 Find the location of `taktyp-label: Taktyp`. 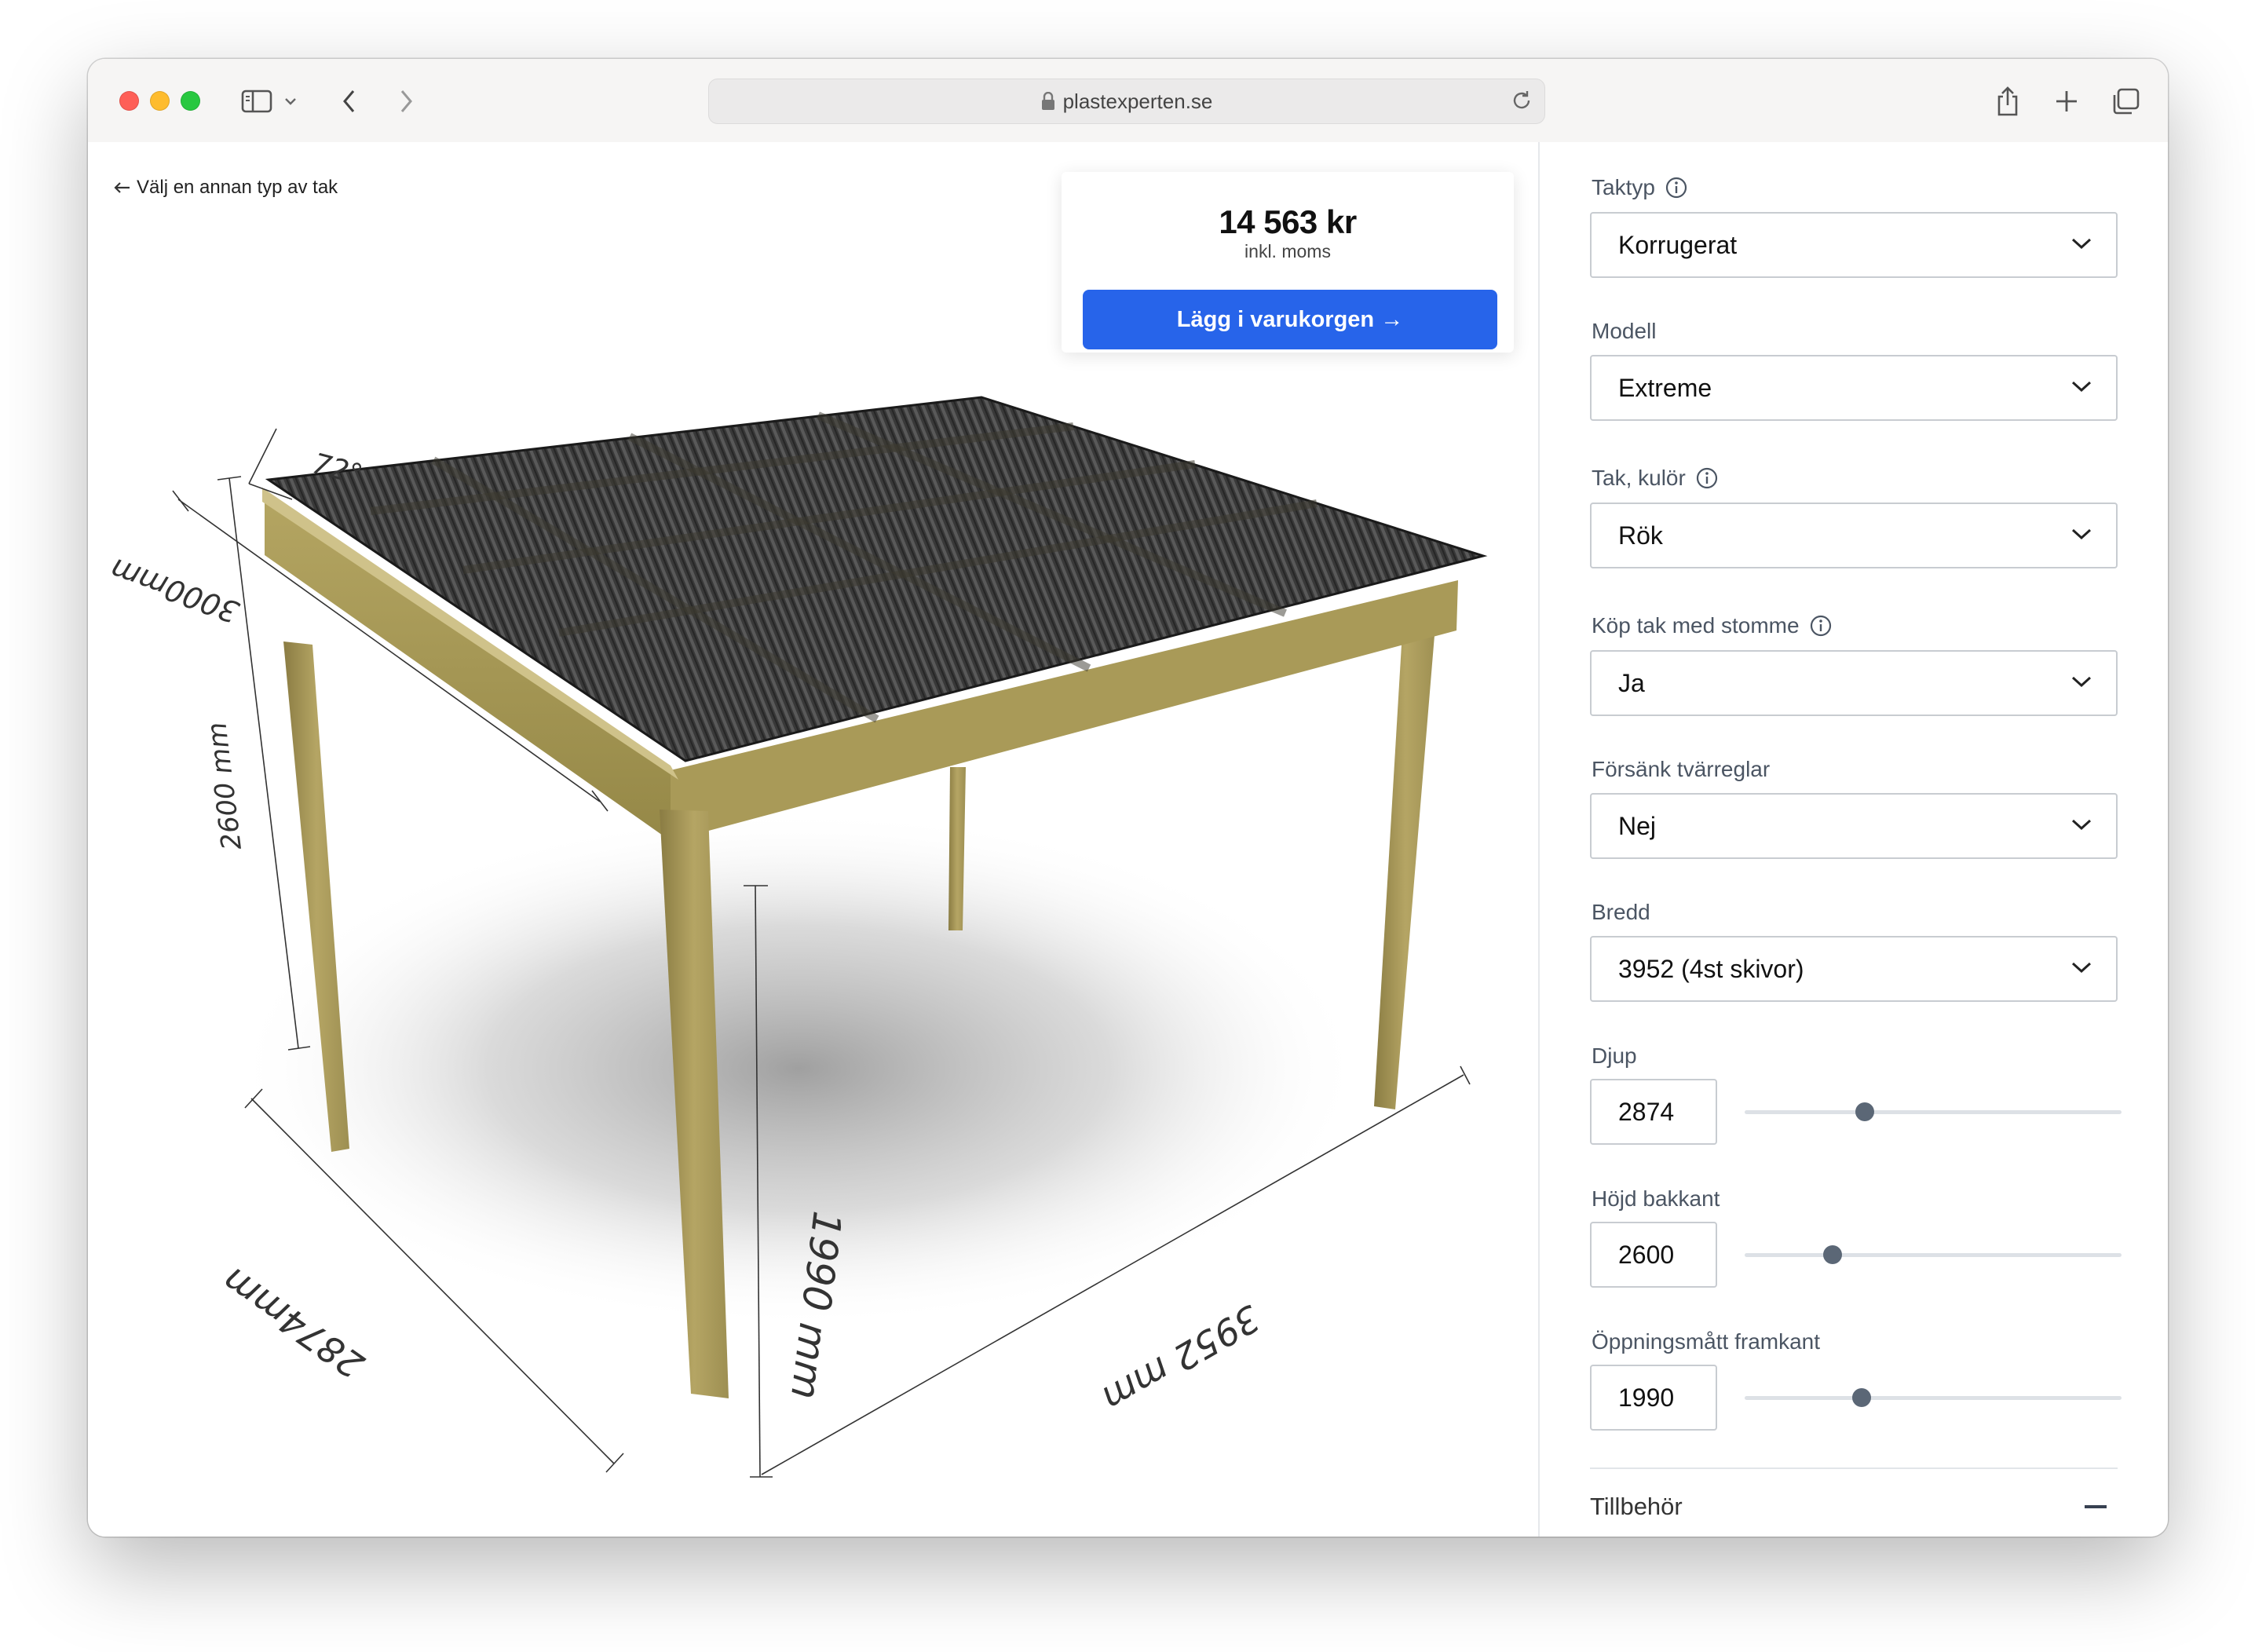

taktyp-label: Taktyp is located at coordinates (1640, 187).